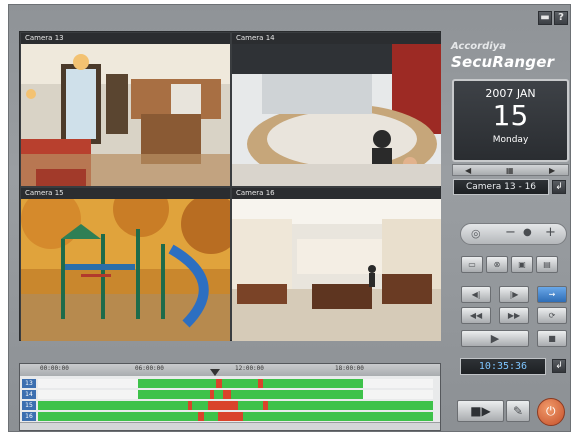  I want to click on camera-label: Camera 14, so click(336, 38).